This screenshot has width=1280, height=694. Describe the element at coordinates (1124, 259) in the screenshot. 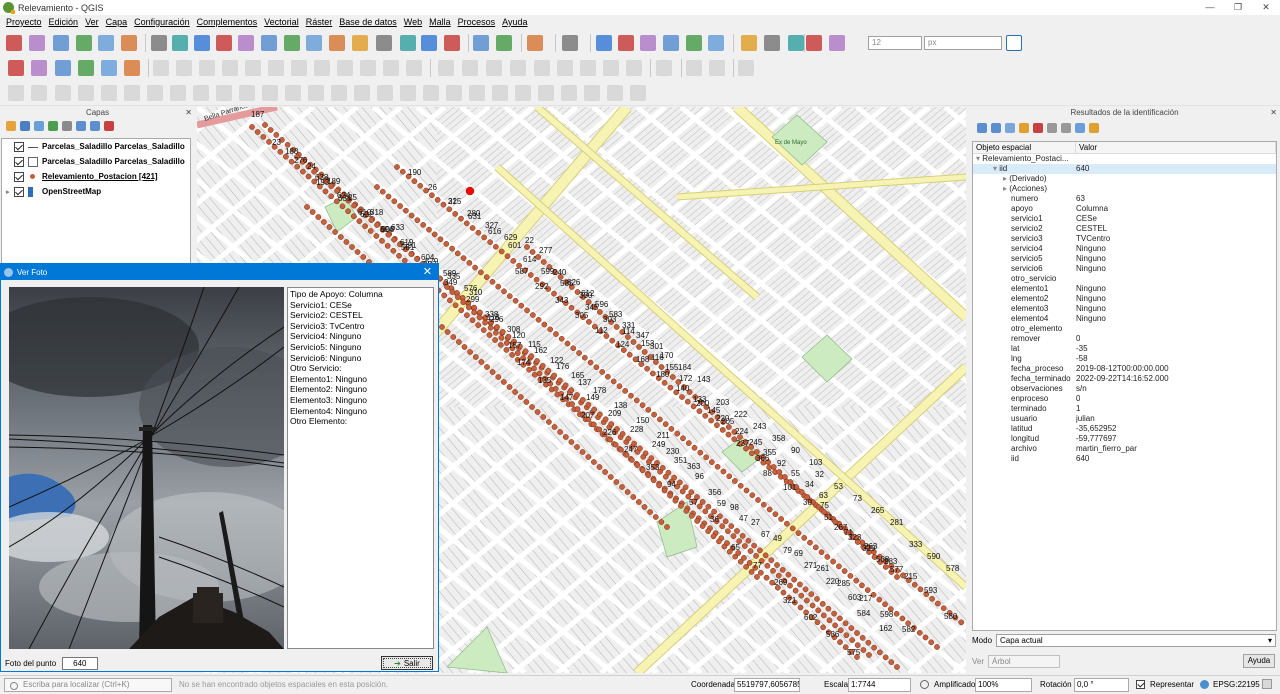

I see `identify-attribute-row: servicio5 Ninguno` at that location.